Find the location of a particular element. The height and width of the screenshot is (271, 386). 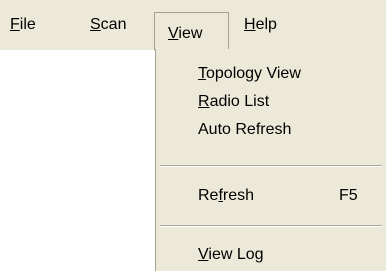

menu-item-topology-view: Topology View is located at coordinates (249, 74).